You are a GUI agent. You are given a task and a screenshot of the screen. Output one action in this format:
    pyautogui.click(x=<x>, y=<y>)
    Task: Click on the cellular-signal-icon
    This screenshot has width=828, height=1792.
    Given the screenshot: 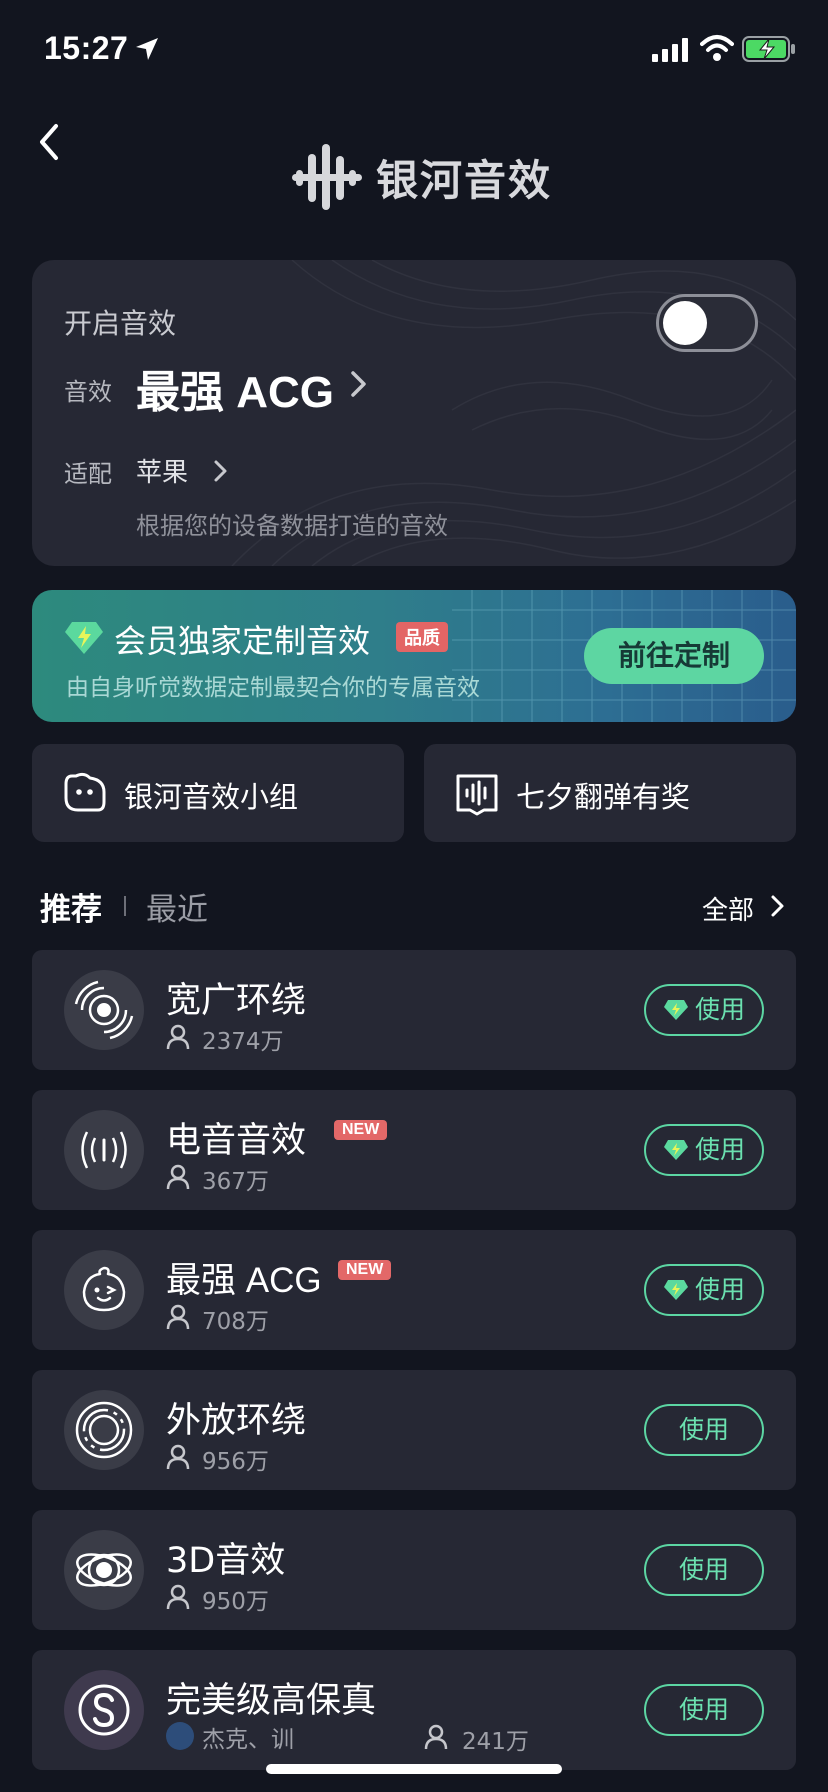 What is the action you would take?
    pyautogui.click(x=670, y=50)
    